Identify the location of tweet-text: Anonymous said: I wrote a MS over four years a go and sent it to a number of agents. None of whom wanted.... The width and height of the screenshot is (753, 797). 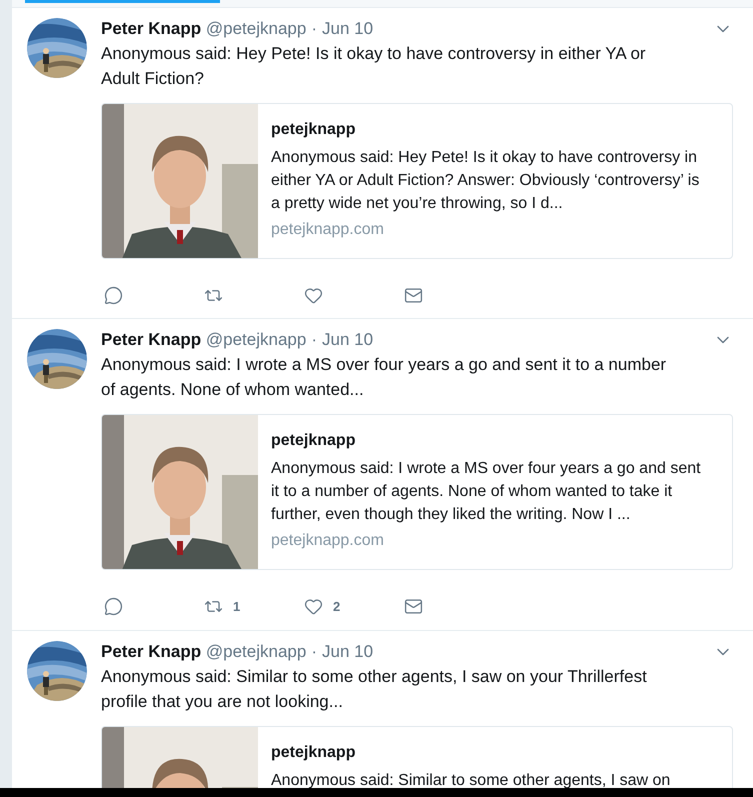
(384, 377).